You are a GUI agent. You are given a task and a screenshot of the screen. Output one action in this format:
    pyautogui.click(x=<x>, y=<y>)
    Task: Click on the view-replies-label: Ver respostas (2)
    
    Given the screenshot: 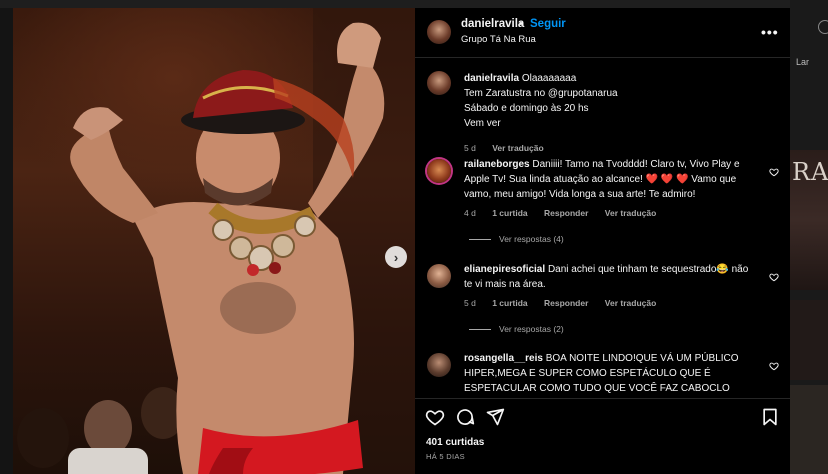 What is the action you would take?
    pyautogui.click(x=531, y=329)
    